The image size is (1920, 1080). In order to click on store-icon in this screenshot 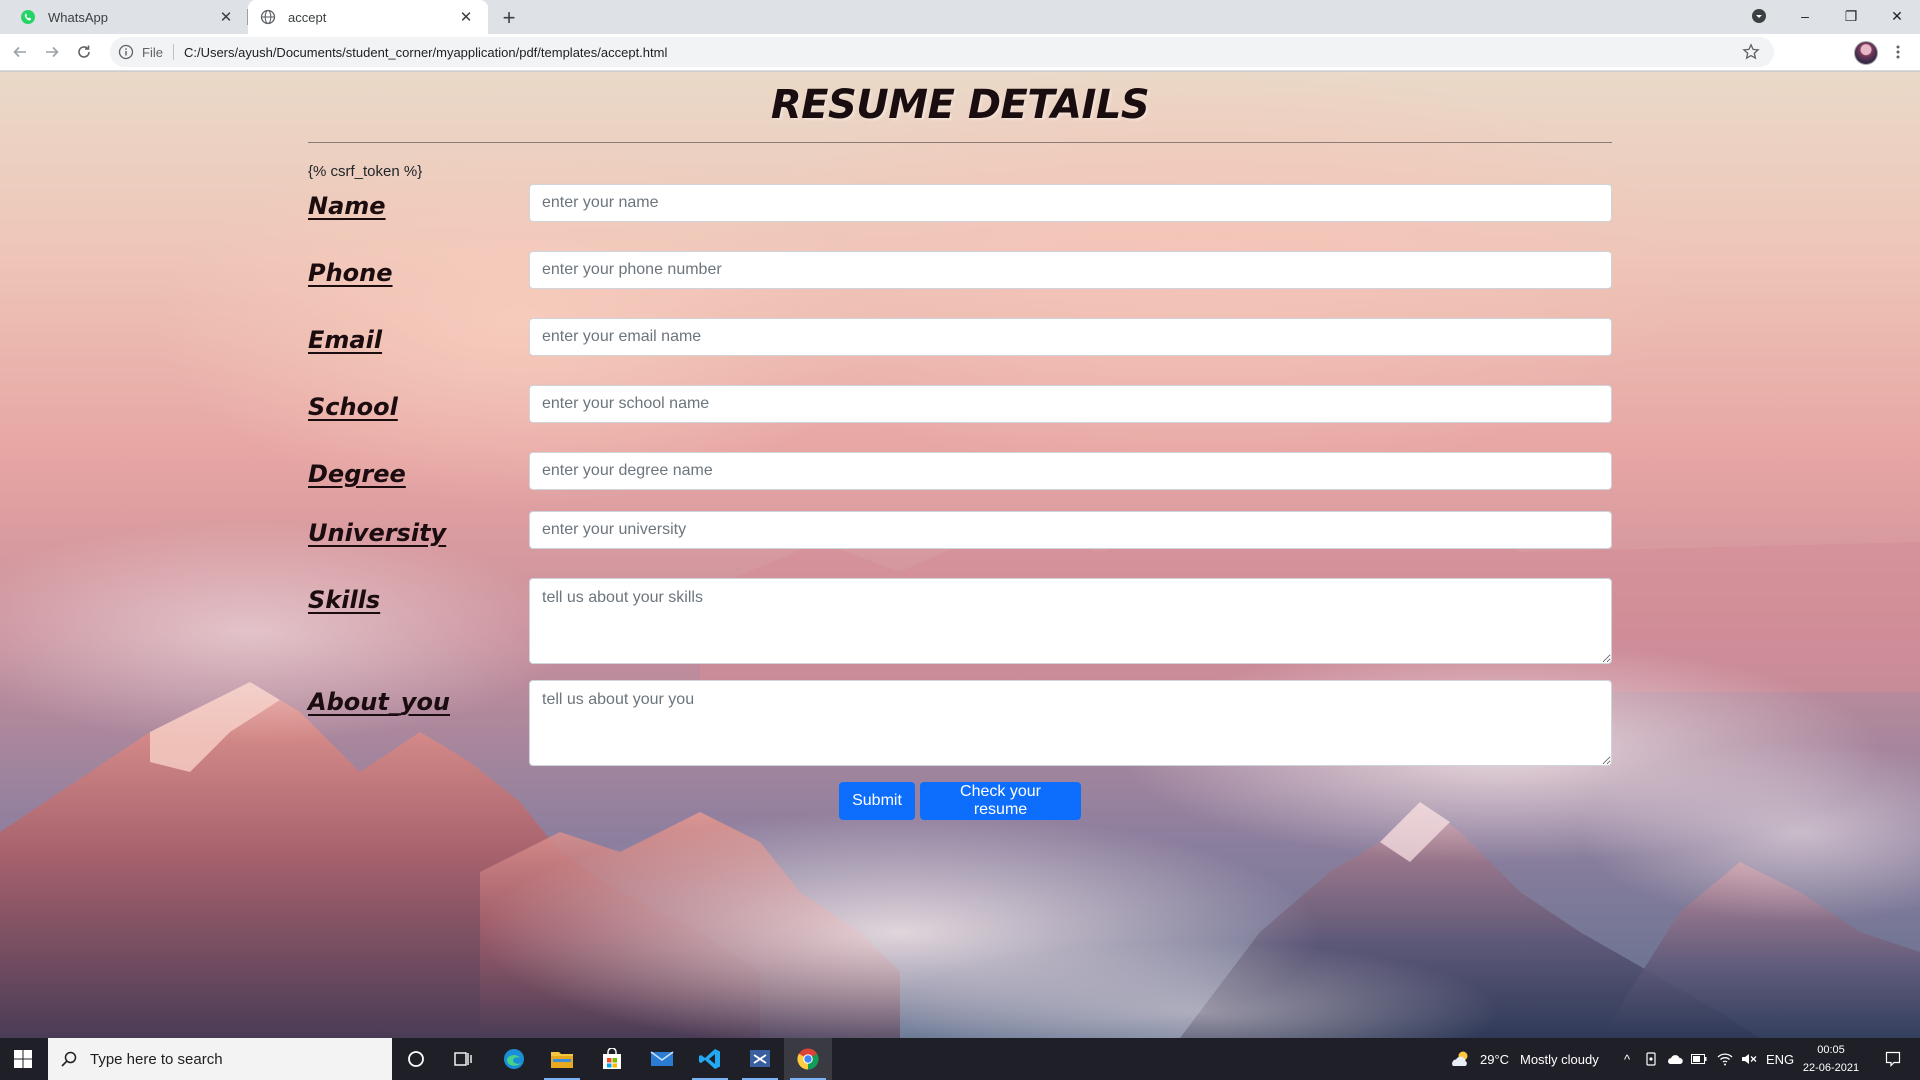, I will do `click(612, 1058)`.